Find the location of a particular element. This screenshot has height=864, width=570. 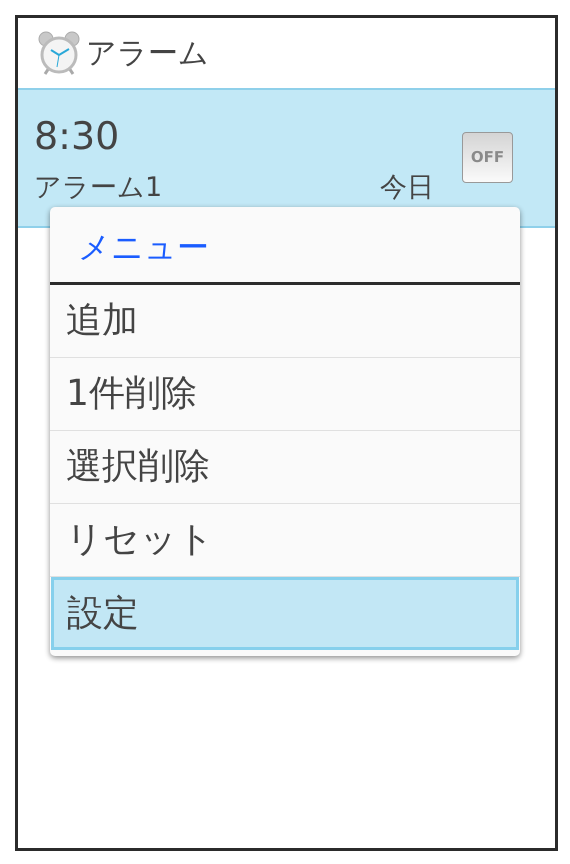

alarm-day: 今日 is located at coordinates (407, 188).